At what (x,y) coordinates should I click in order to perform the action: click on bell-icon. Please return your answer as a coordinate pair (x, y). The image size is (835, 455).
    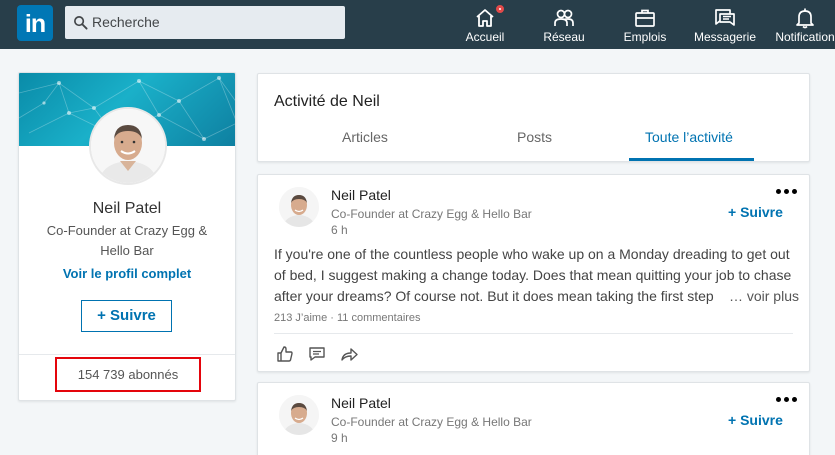
    Looking at the image, I should click on (805, 18).